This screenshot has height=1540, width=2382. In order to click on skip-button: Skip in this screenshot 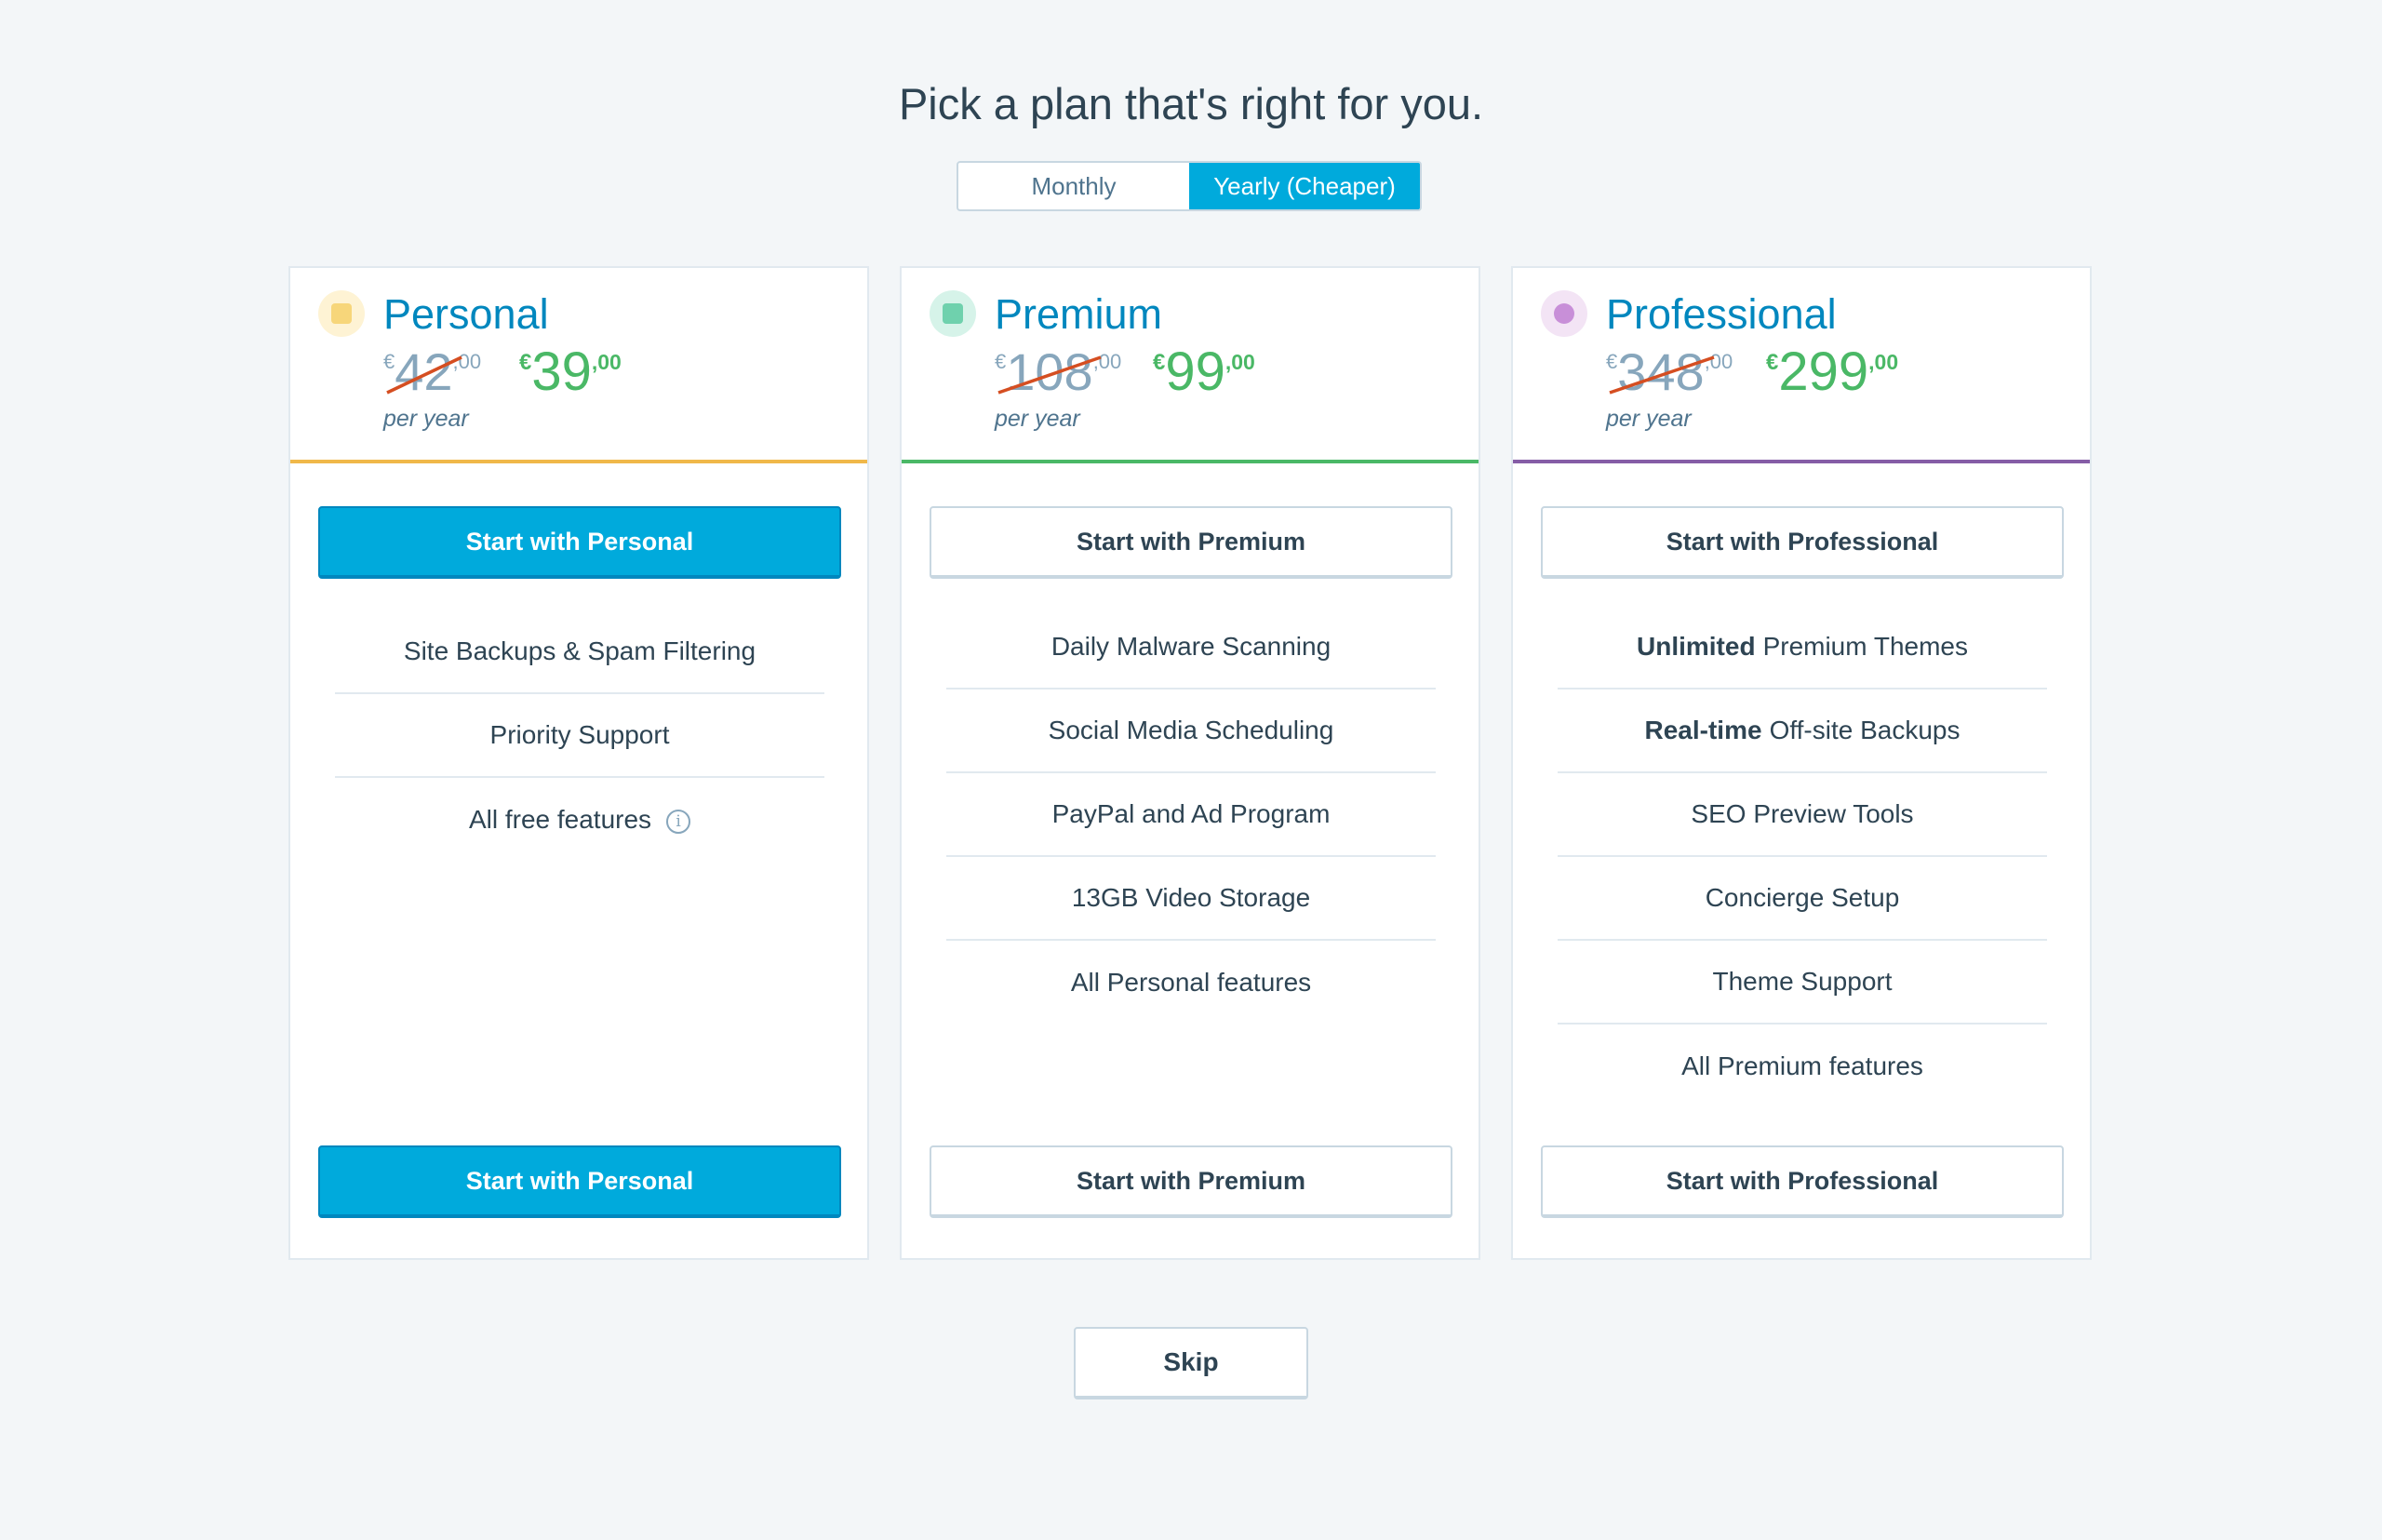, I will do `click(1191, 1363)`.